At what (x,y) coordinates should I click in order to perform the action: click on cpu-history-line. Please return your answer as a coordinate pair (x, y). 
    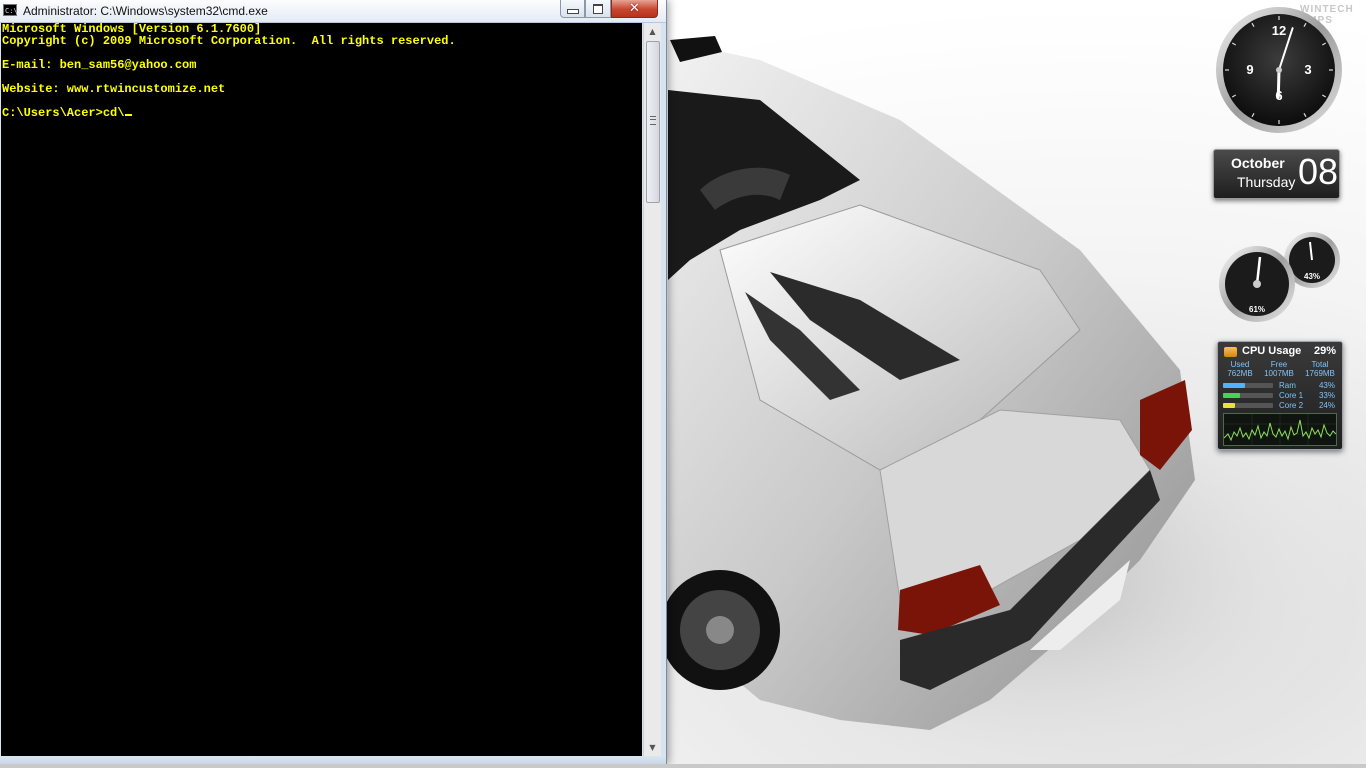
    Looking at the image, I should click on (1280, 429).